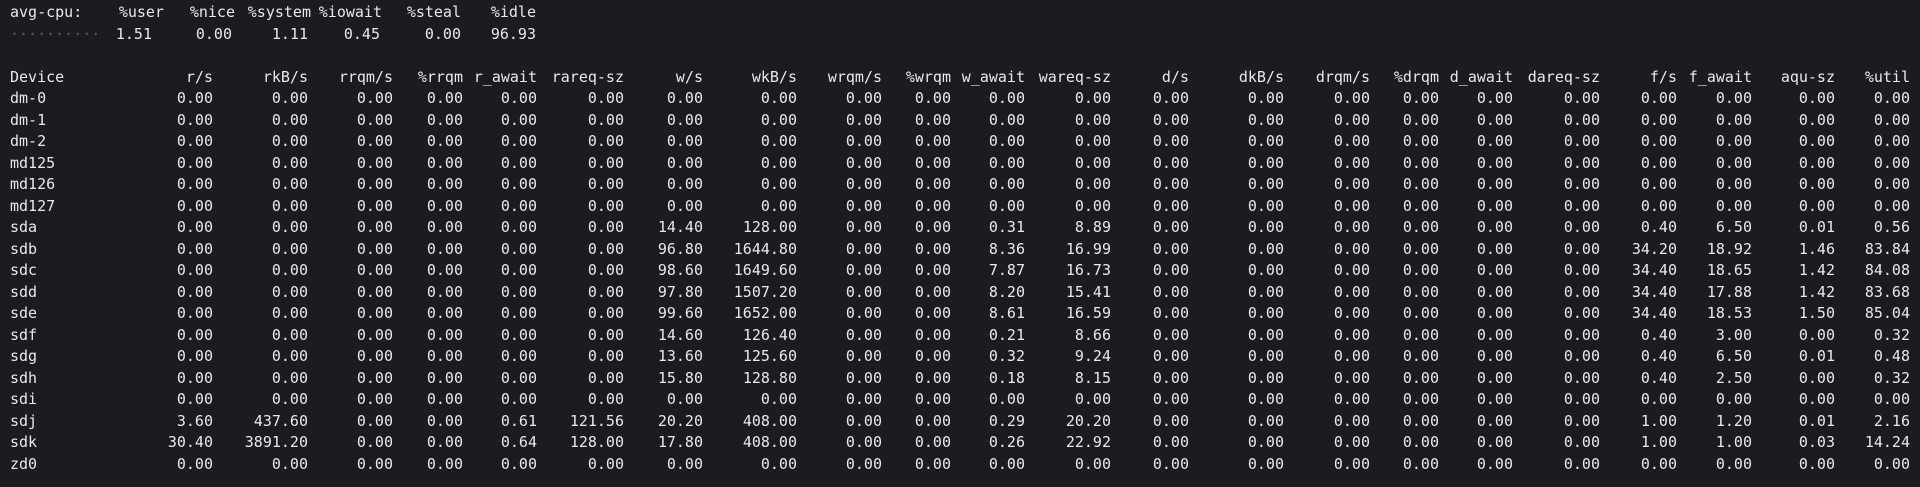 Image resolution: width=1920 pixels, height=487 pixels. What do you see at coordinates (1658, 184) in the screenshot?
I see `cell-f-per-s: 0.00` at bounding box center [1658, 184].